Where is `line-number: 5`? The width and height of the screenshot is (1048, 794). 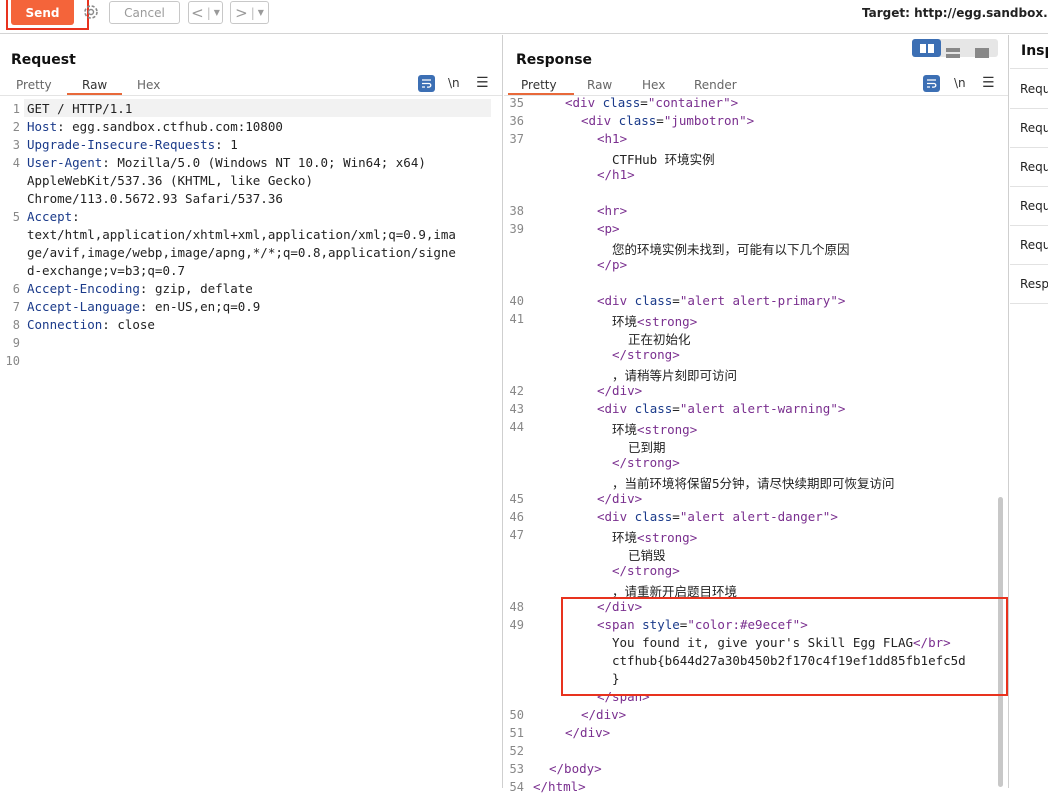 line-number: 5 is located at coordinates (10, 217).